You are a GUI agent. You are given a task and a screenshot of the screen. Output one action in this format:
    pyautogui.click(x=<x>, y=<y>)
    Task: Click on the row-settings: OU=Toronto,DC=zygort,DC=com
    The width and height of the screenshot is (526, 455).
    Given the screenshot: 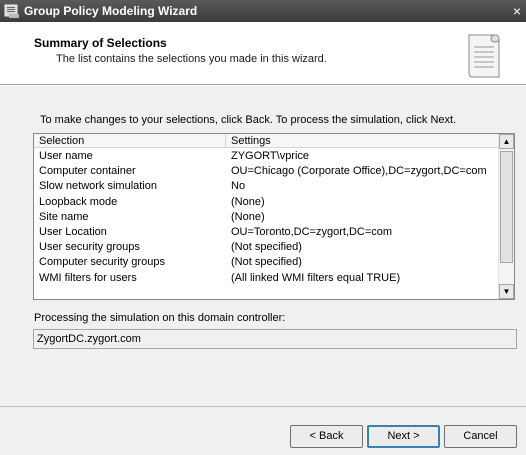 What is the action you would take?
    pyautogui.click(x=312, y=231)
    